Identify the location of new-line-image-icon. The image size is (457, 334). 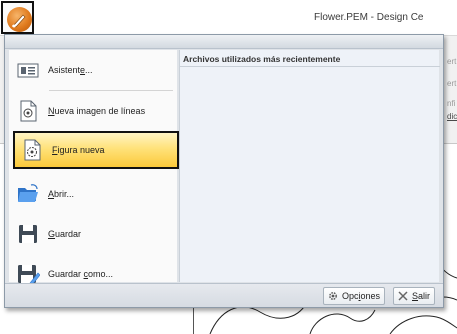
(28, 111).